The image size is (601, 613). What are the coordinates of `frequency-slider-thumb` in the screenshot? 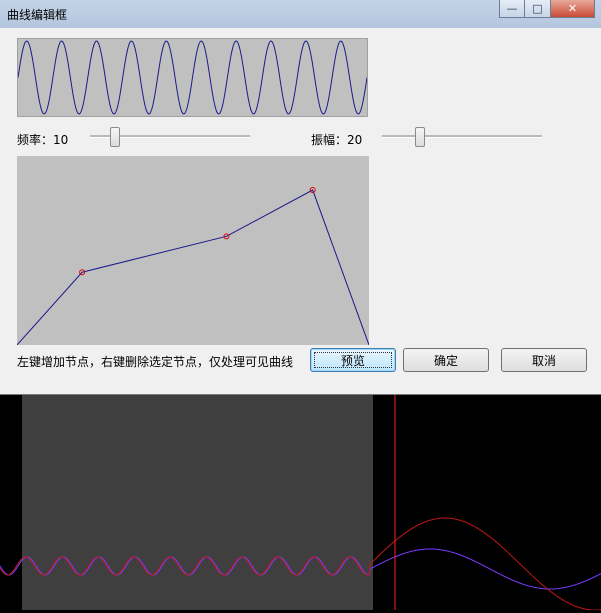 It's located at (115, 137).